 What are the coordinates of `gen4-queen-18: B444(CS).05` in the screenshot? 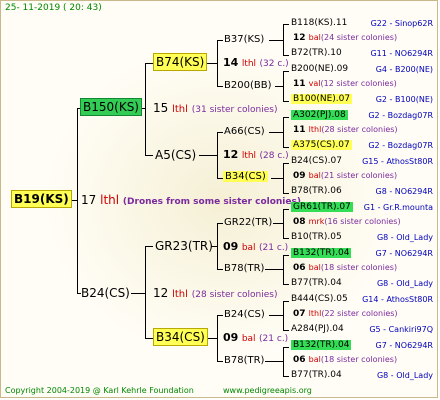 It's located at (319, 299).